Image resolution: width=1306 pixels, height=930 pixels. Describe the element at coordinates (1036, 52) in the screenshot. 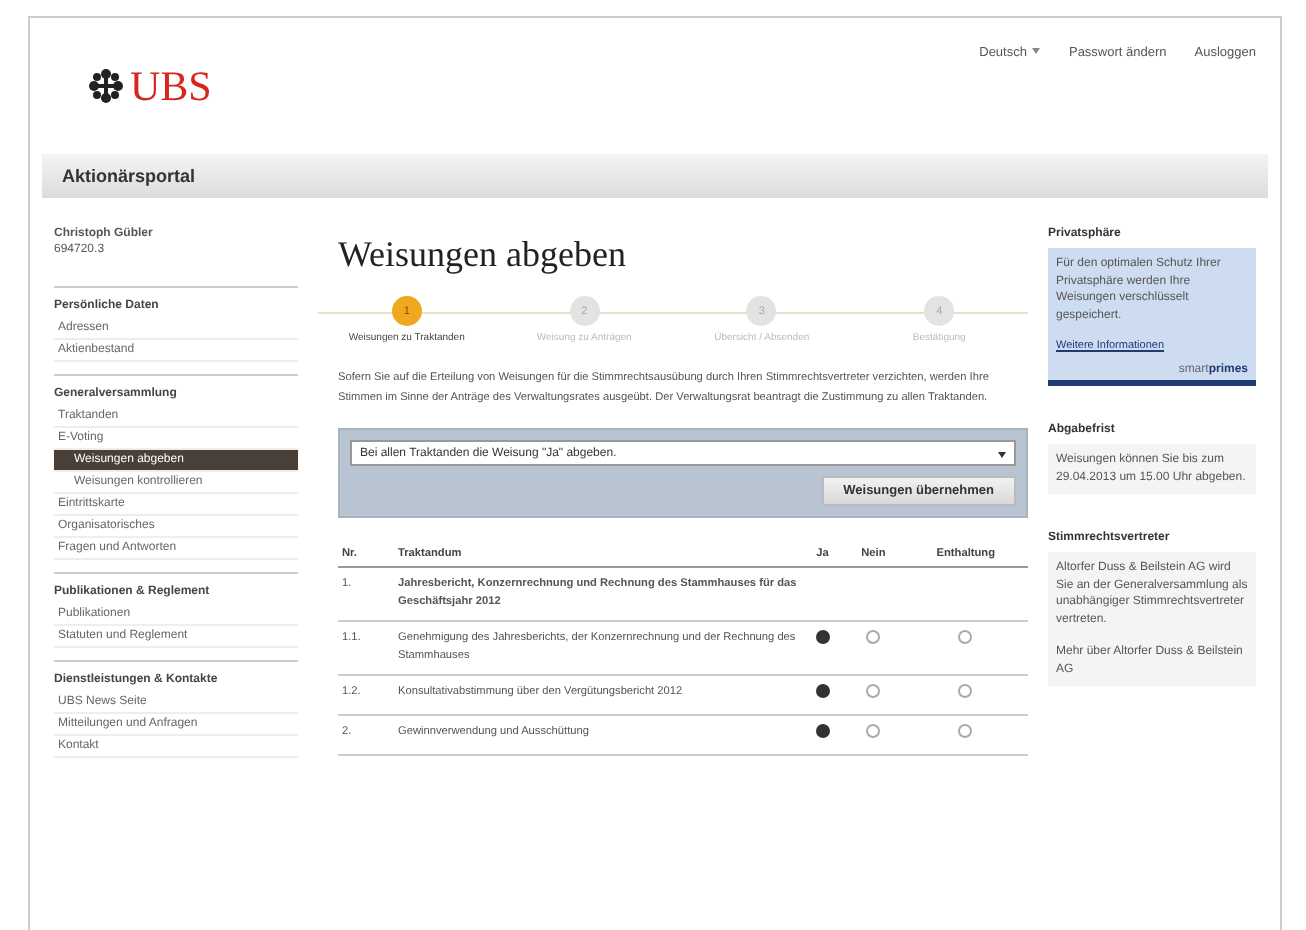

I see `caret-icon` at that location.